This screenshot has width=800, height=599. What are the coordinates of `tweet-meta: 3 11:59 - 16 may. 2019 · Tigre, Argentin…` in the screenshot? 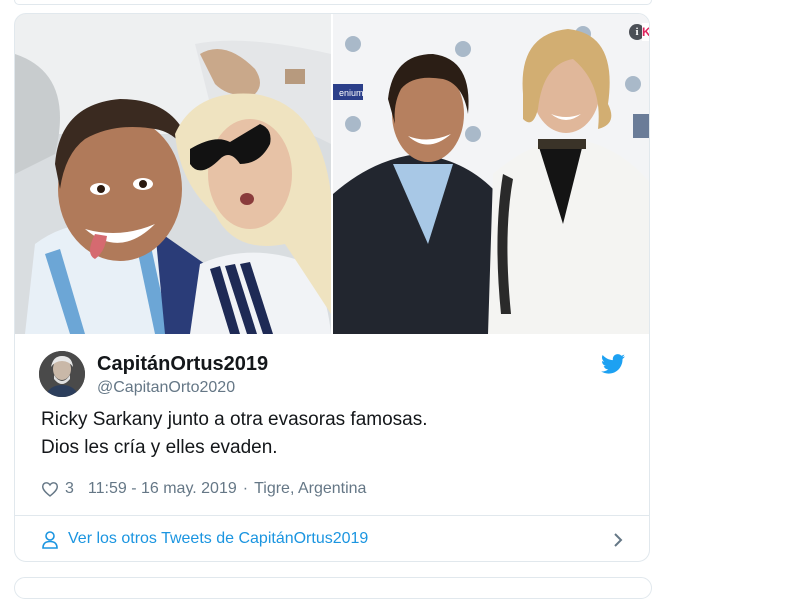 It's located at (203, 489).